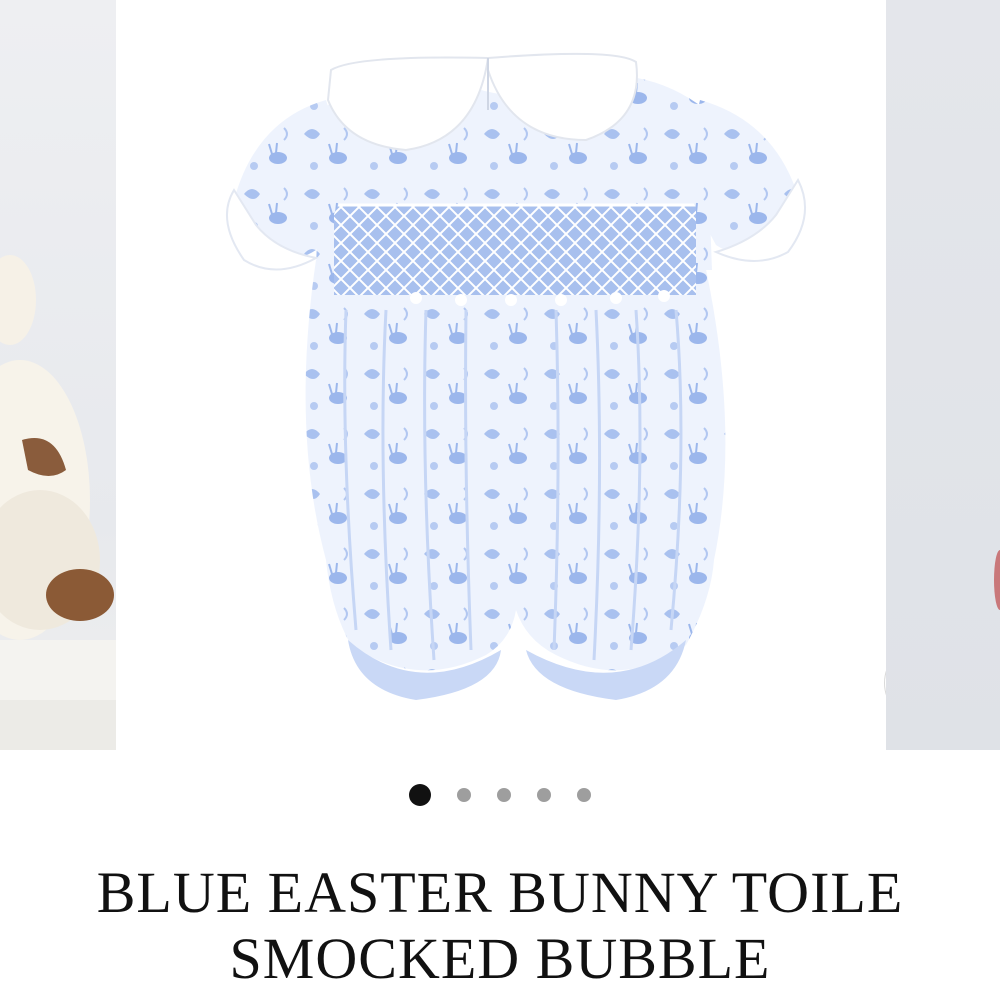  I want to click on next-slide-image, so click(943, 375).